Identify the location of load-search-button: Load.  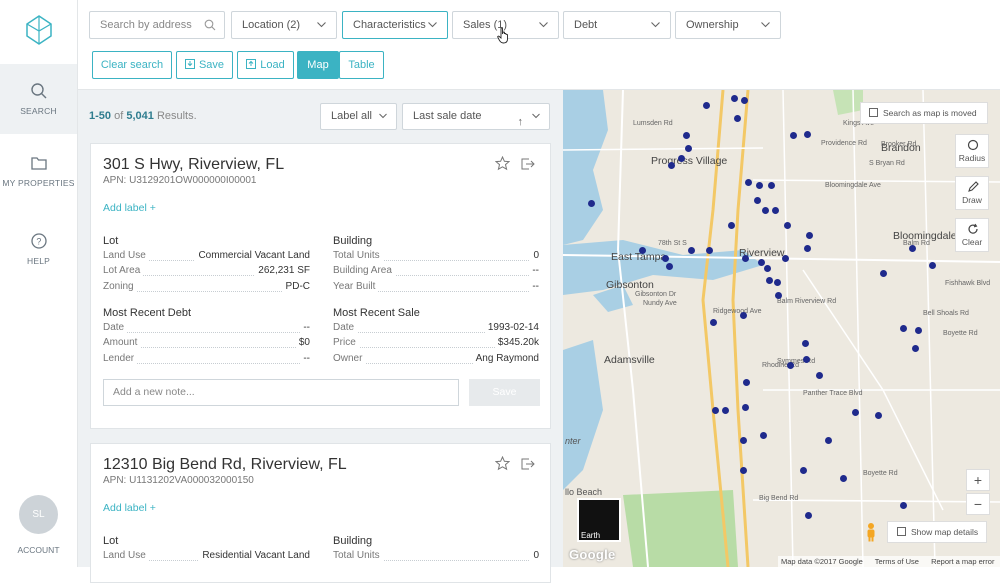
(265, 65).